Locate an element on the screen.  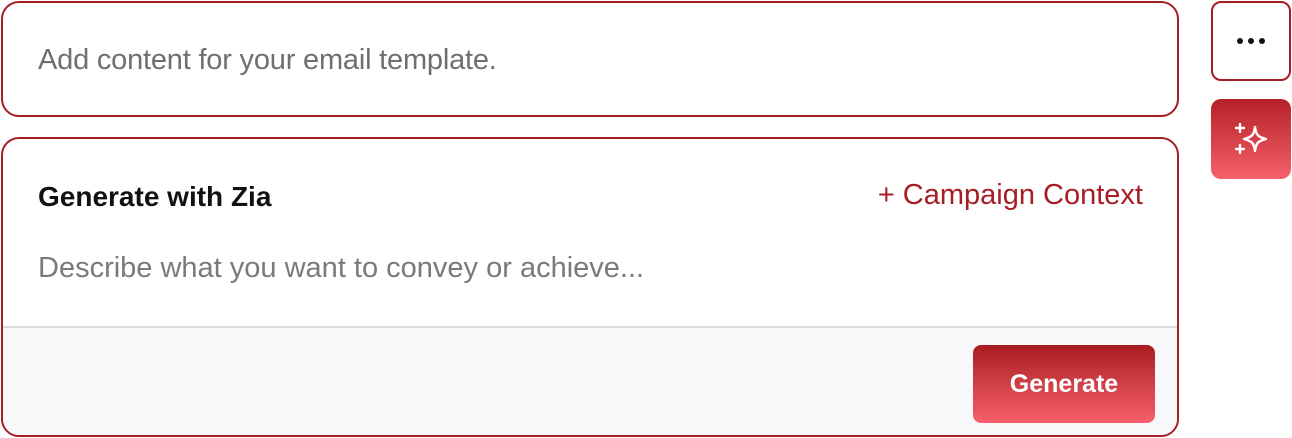
generate-button: Generate is located at coordinates (1064, 384).